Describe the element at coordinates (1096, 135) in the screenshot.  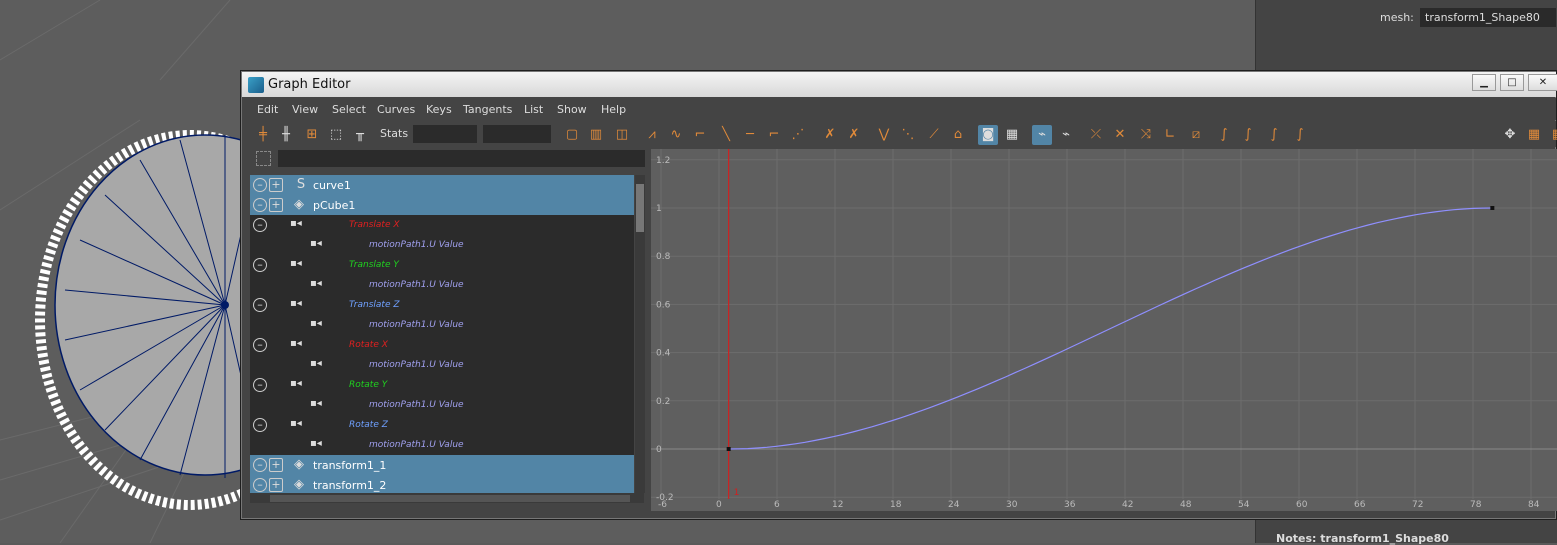
I see `normalize-icon: ⤫` at that location.